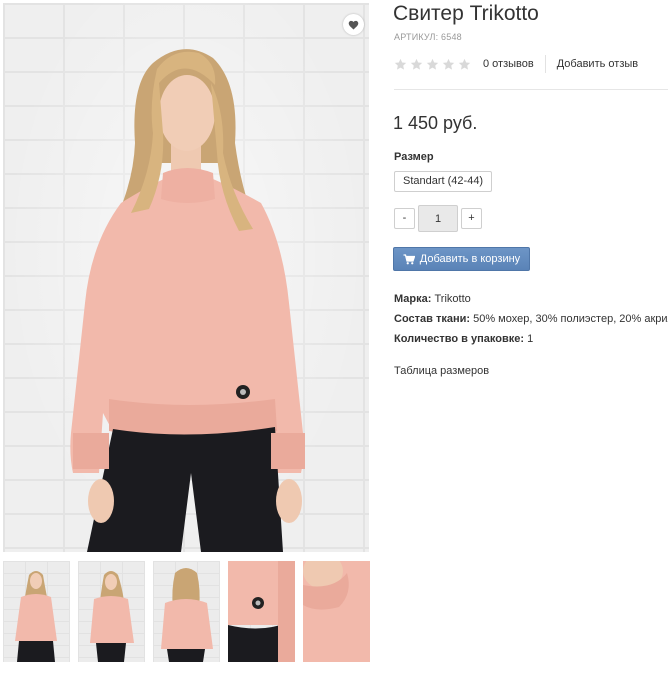 This screenshot has width=668, height=673. I want to click on product-title: Свитер Trikotto, so click(466, 13).